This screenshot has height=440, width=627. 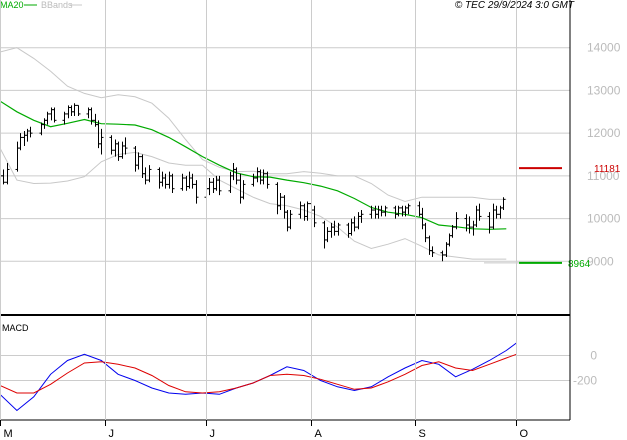 I want to click on price-y-tick-label: 13000, so click(x=604, y=90).